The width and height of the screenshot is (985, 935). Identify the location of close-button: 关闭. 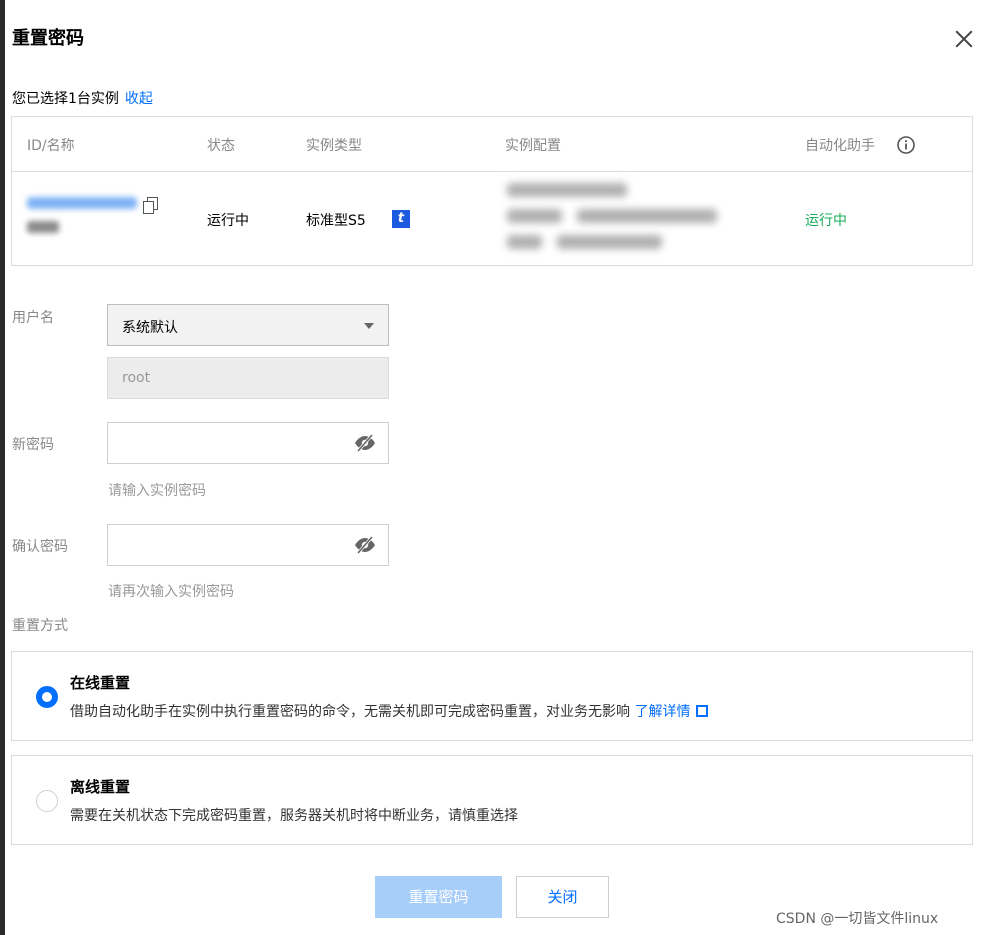
(562, 897).